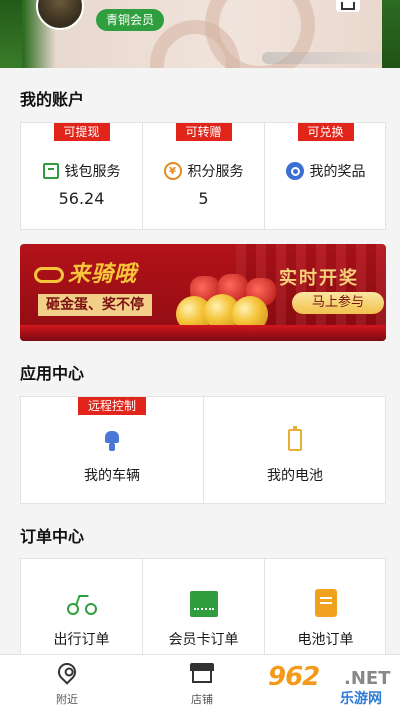 This screenshot has width=400, height=711. Describe the element at coordinates (112, 441) in the screenshot. I see `scooter-icon` at that location.